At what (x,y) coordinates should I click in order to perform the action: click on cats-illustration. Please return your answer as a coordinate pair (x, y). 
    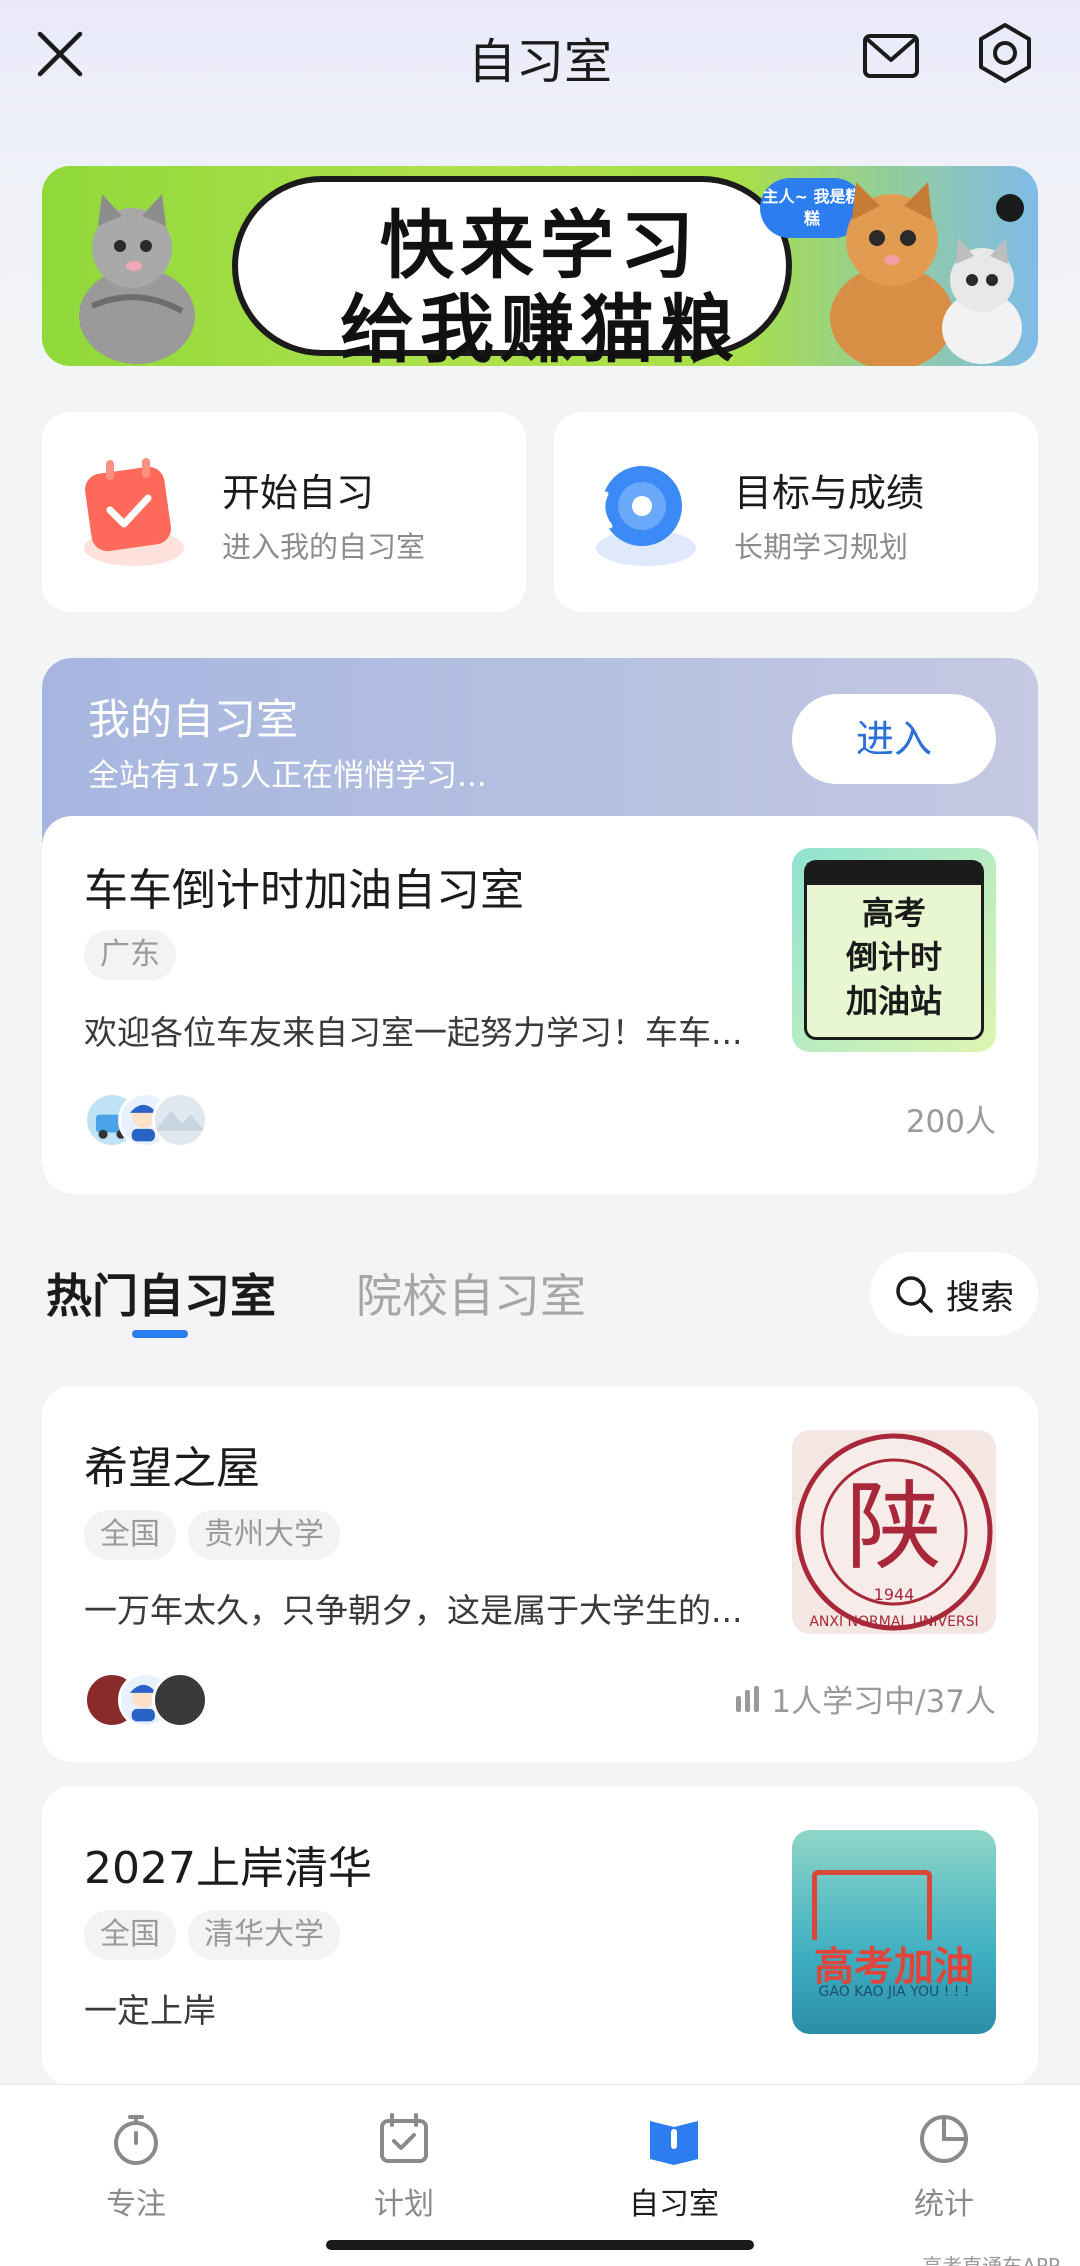
    Looking at the image, I should click on (927, 274).